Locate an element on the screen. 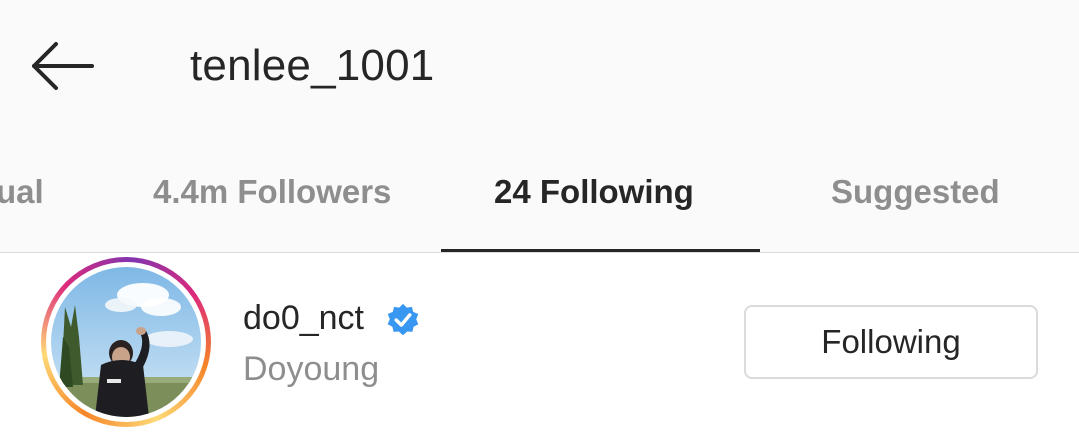  following-button: Following is located at coordinates (891, 342).